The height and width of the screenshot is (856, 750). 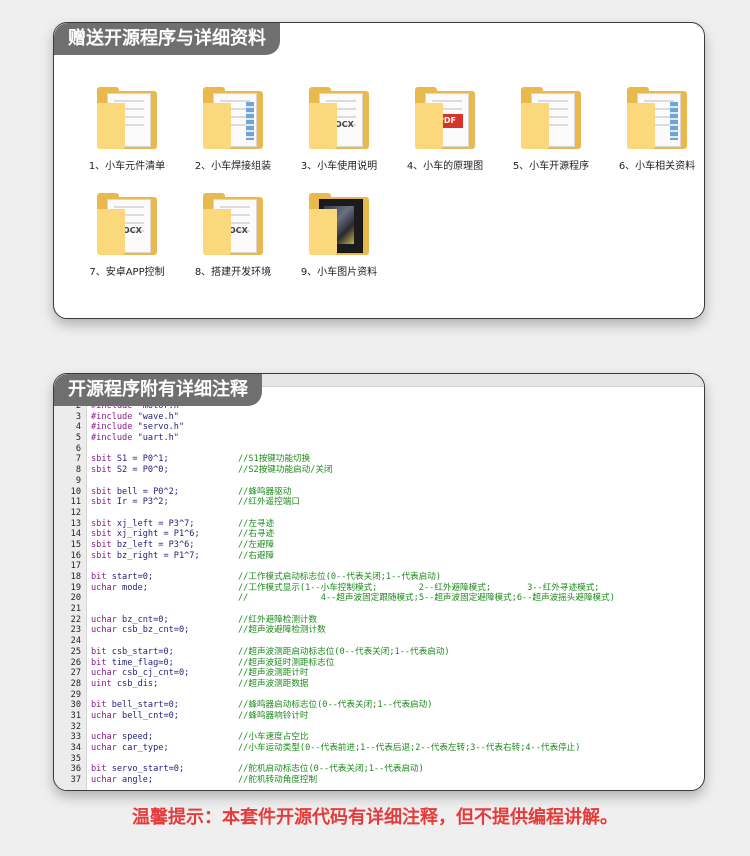 What do you see at coordinates (375, 817) in the screenshot?
I see `notice-text: 温馨提示：本套件开源代码有详细注释，但不提供编程讲解。` at bounding box center [375, 817].